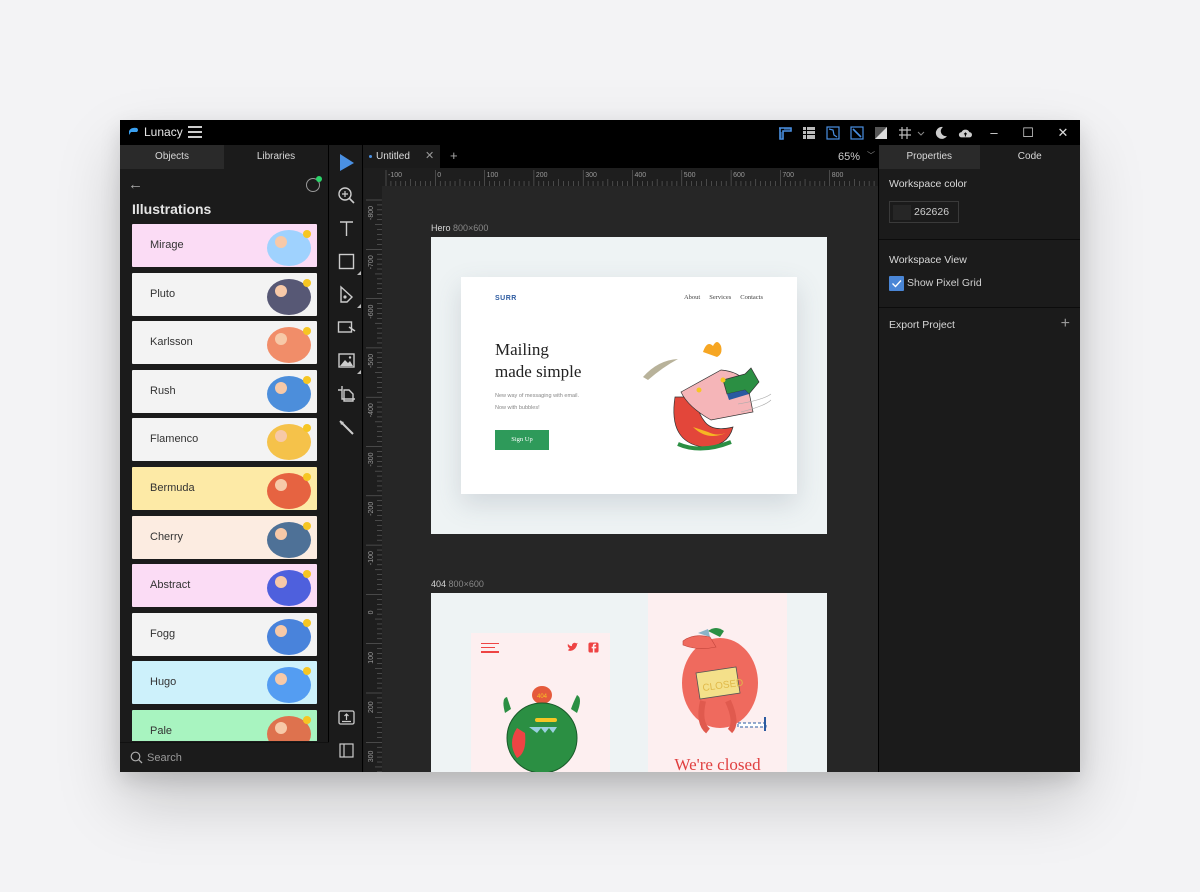  What do you see at coordinates (174, 439) in the screenshot?
I see `library-item-label: Flamenco` at bounding box center [174, 439].